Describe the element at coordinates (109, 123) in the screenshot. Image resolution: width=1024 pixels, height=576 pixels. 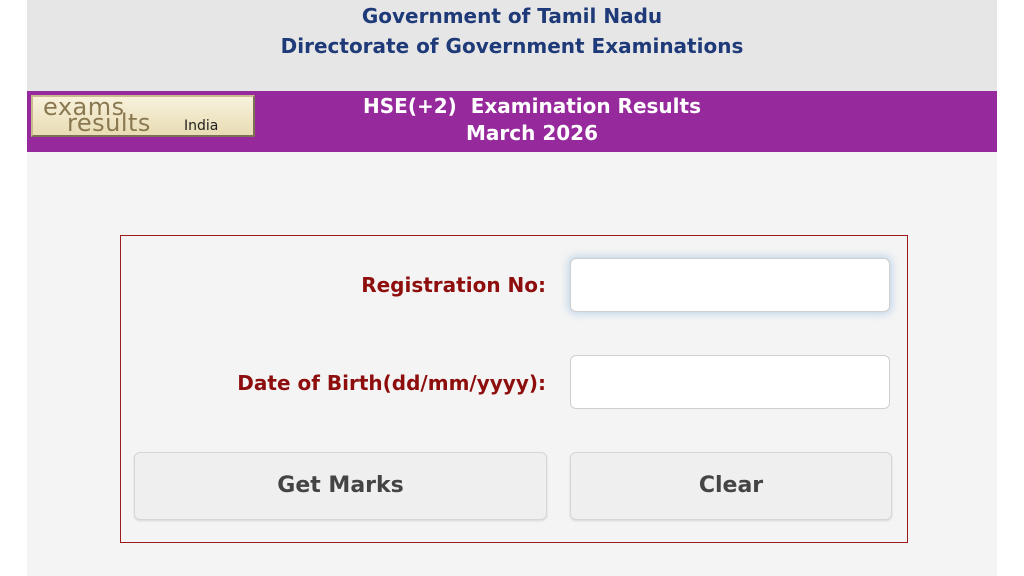
I see `logo-word-results: results` at that location.